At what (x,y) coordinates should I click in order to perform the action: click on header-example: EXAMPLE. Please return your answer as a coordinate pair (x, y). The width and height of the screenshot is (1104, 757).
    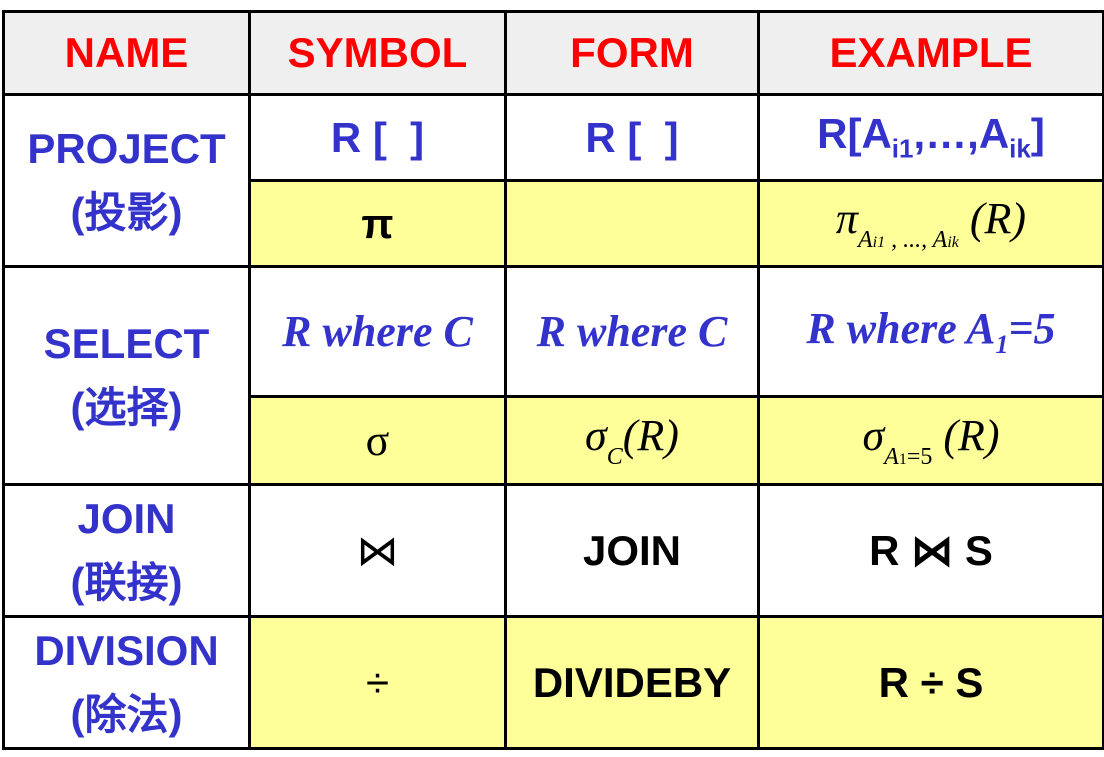
    Looking at the image, I should click on (930, 53).